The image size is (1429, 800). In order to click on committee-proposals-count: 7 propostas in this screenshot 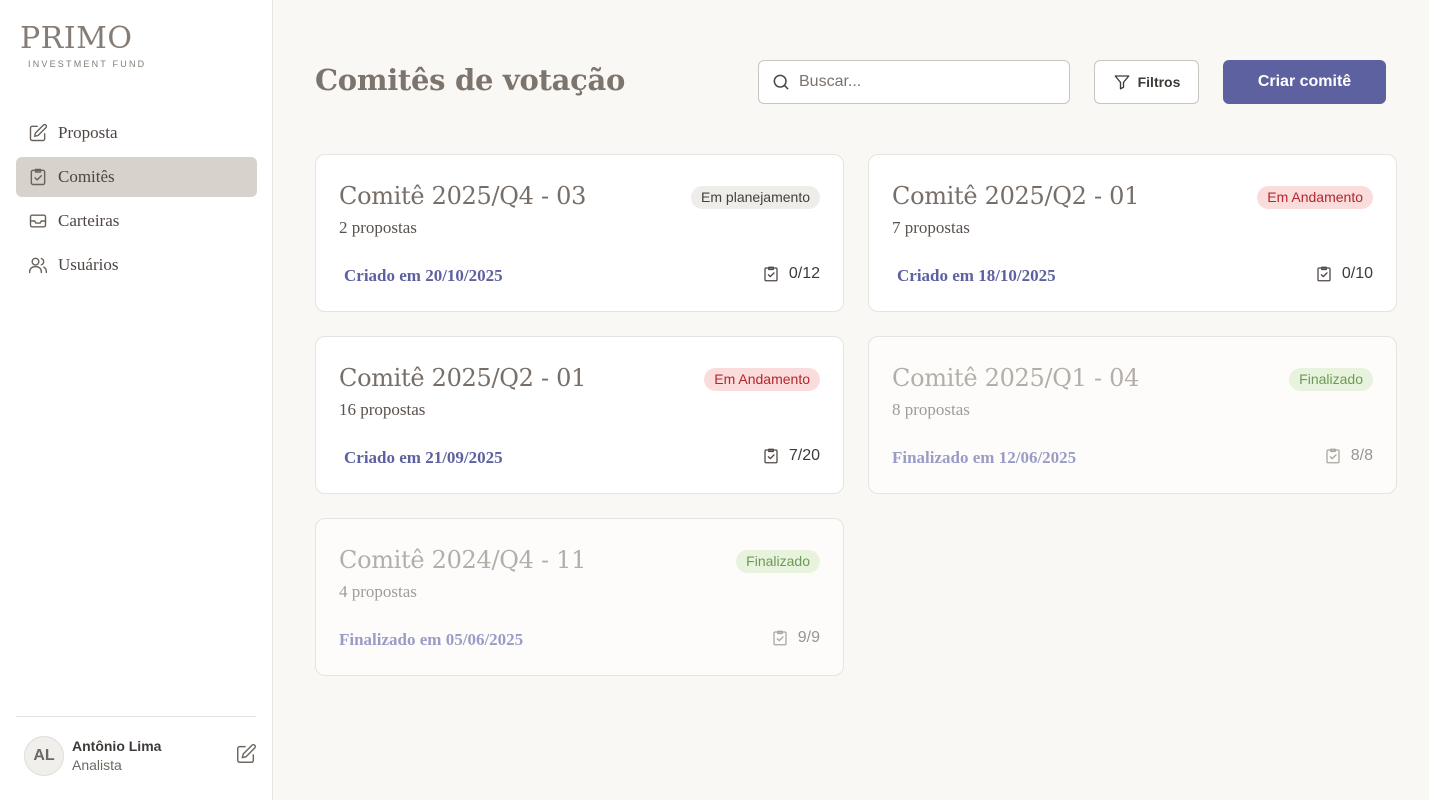, I will do `click(931, 227)`.